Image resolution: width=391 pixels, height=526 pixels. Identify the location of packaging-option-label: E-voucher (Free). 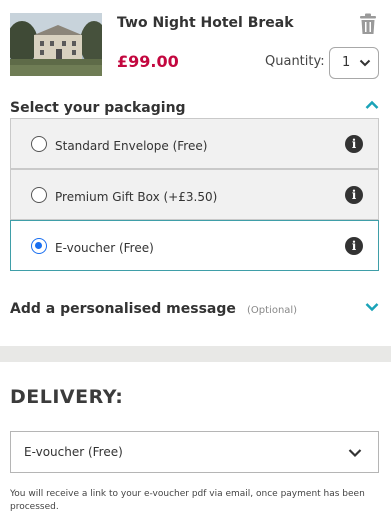
(104, 248).